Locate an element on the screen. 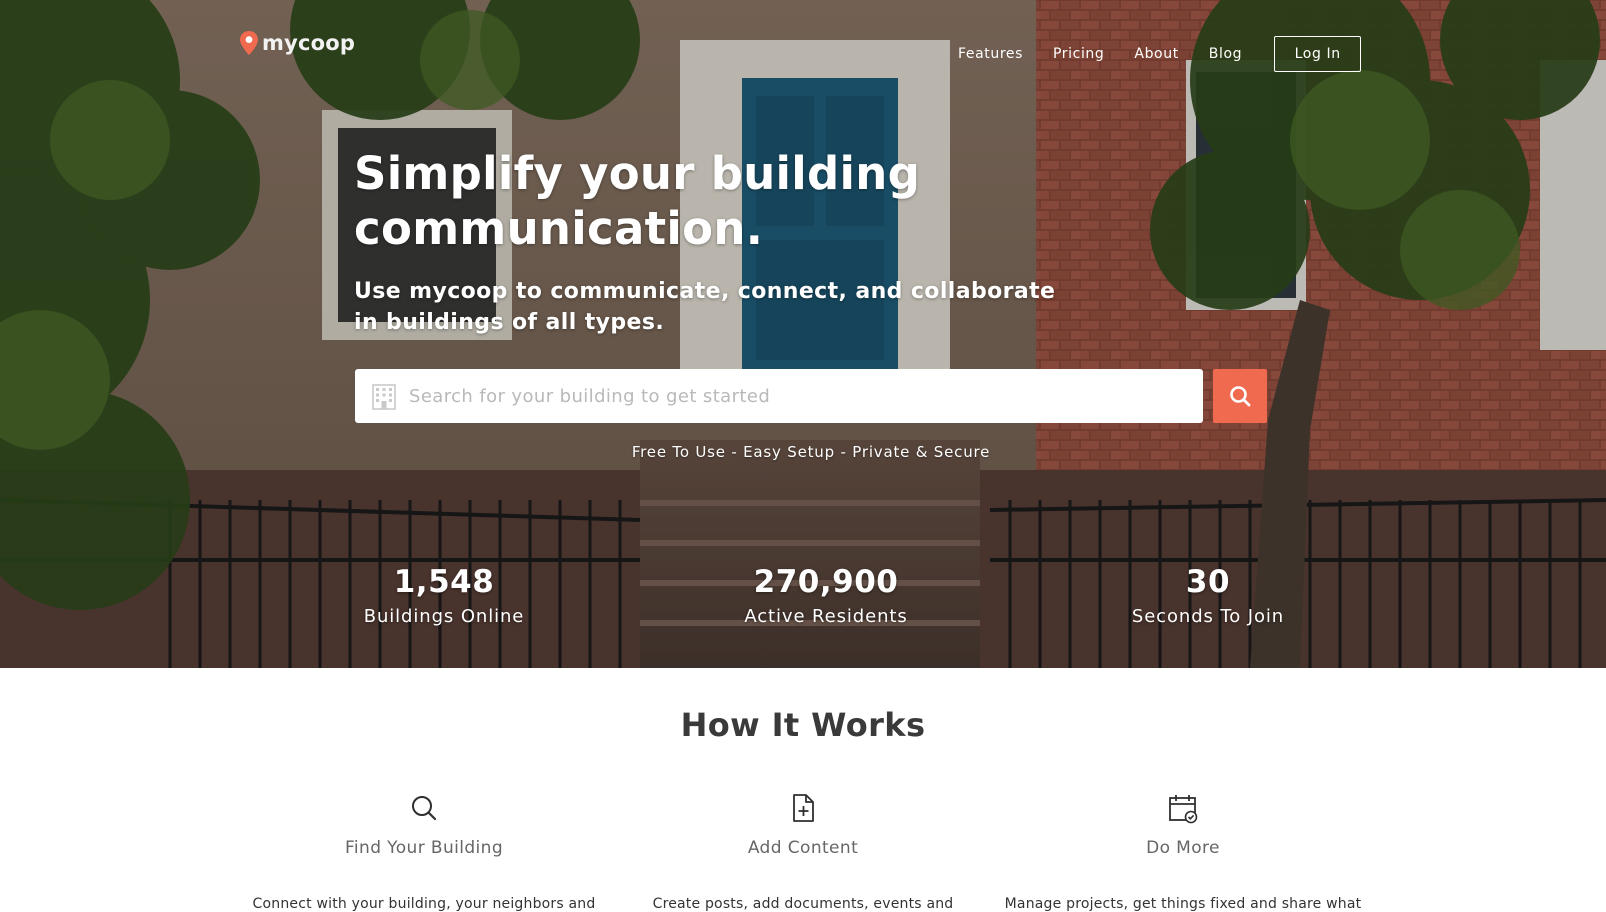 The width and height of the screenshot is (1606, 912). search-button is located at coordinates (1240, 396).